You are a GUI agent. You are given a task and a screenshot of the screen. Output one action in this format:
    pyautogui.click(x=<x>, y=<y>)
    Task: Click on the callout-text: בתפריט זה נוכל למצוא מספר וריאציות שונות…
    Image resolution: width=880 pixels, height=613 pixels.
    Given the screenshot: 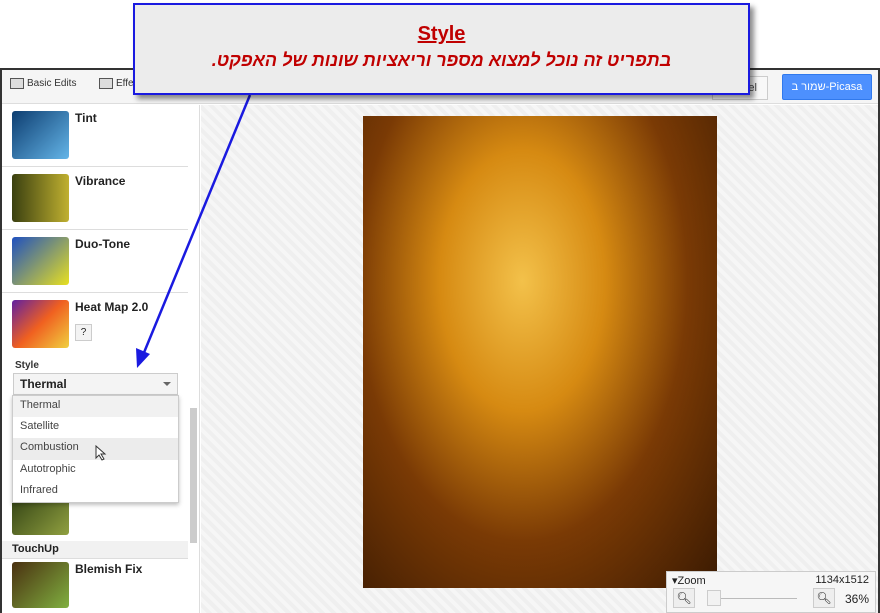 What is the action you would take?
    pyautogui.click(x=441, y=60)
    